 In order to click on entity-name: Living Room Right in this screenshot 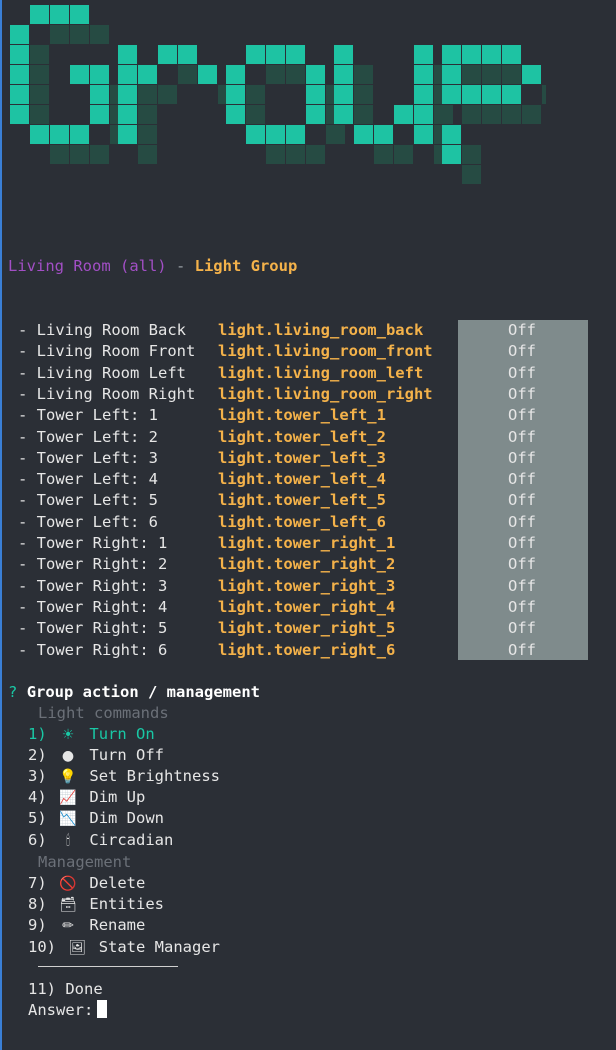, I will do `click(116, 393)`.